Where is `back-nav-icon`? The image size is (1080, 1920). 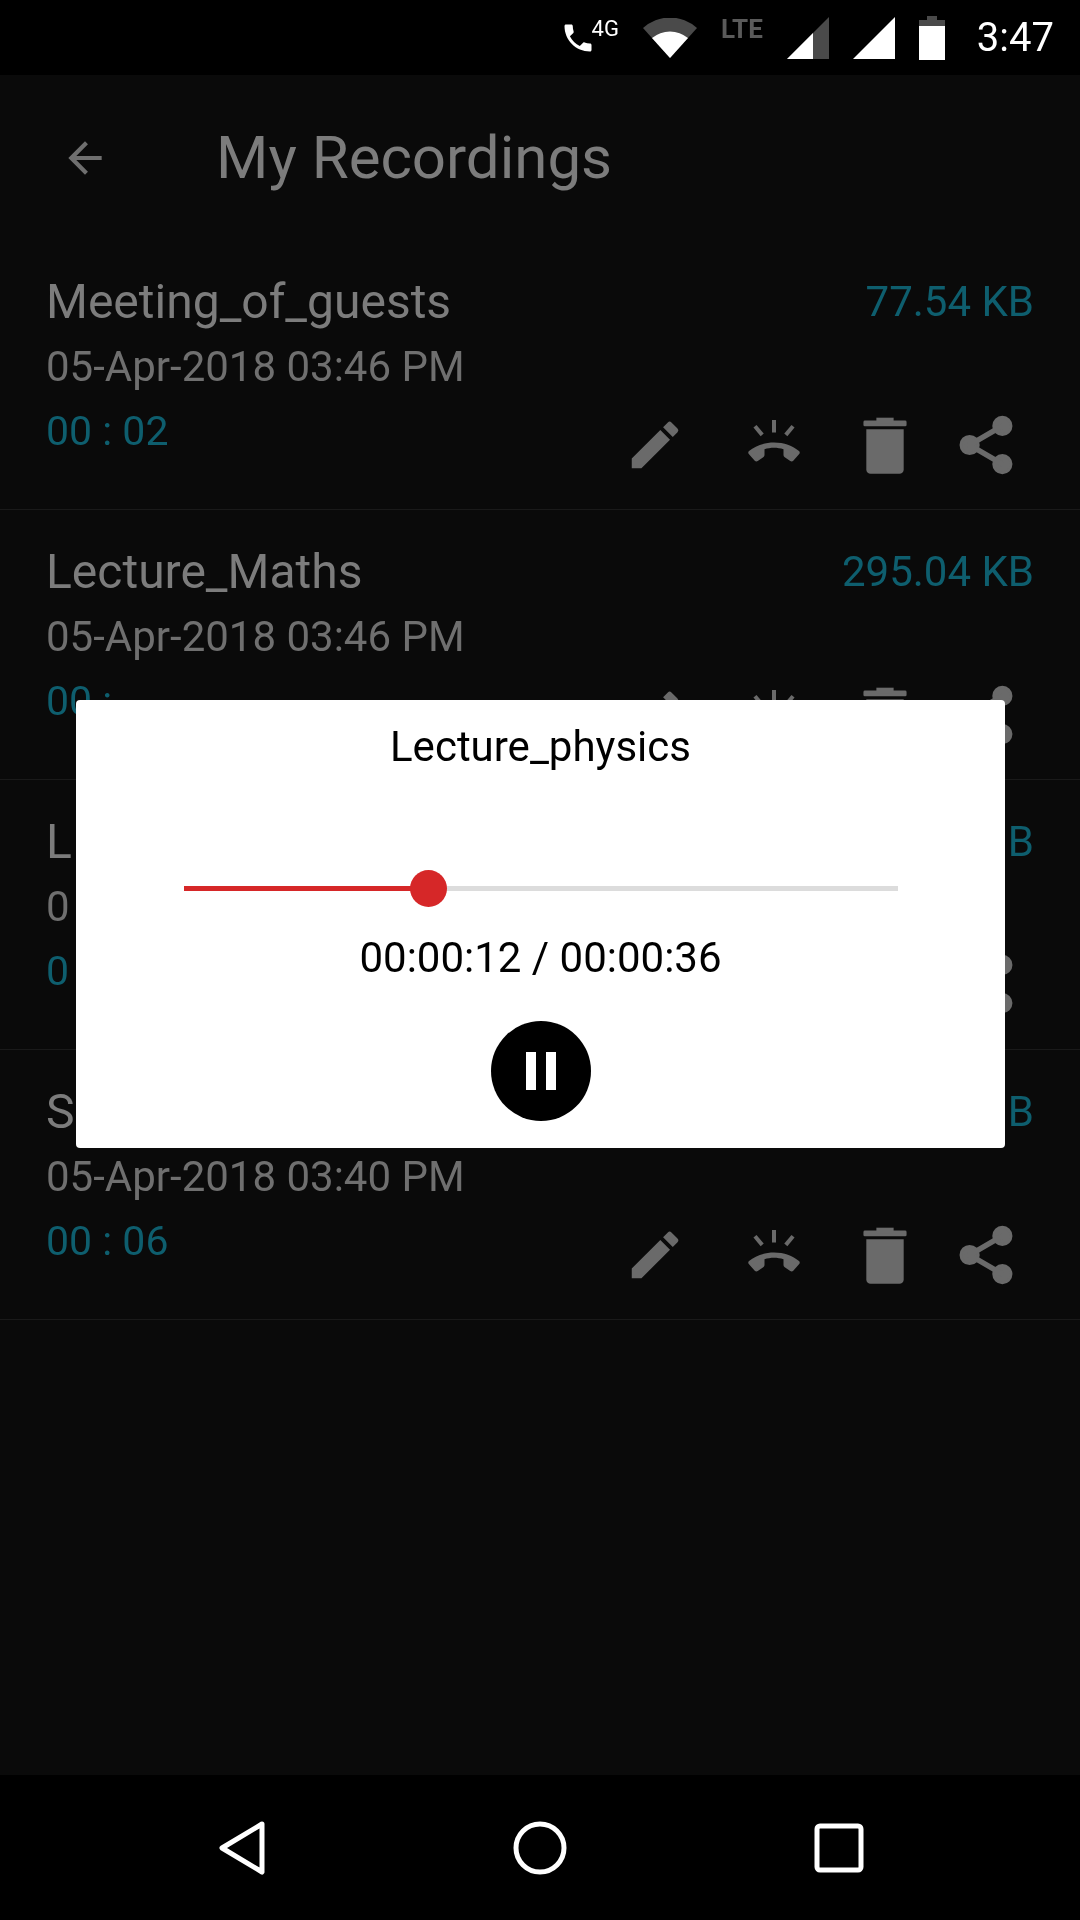 back-nav-icon is located at coordinates (241, 1847).